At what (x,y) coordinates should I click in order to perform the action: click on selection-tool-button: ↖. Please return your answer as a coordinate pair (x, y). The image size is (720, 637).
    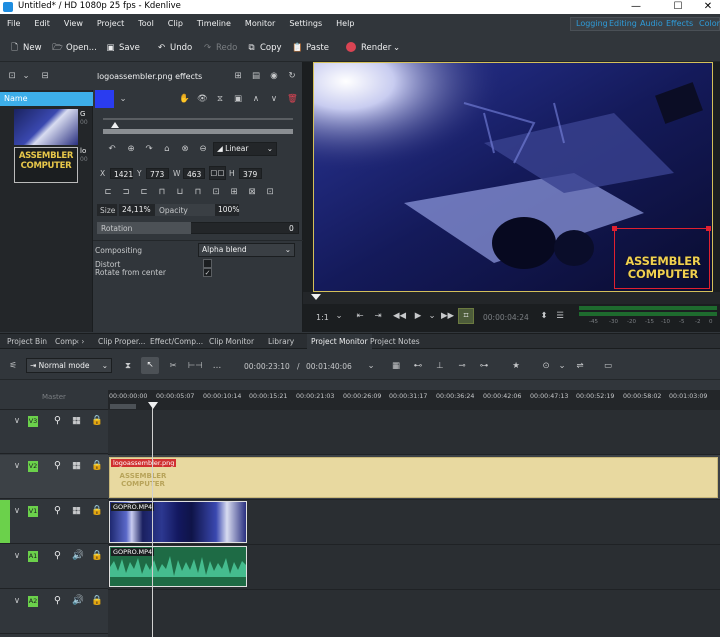
    Looking at the image, I should click on (150, 365).